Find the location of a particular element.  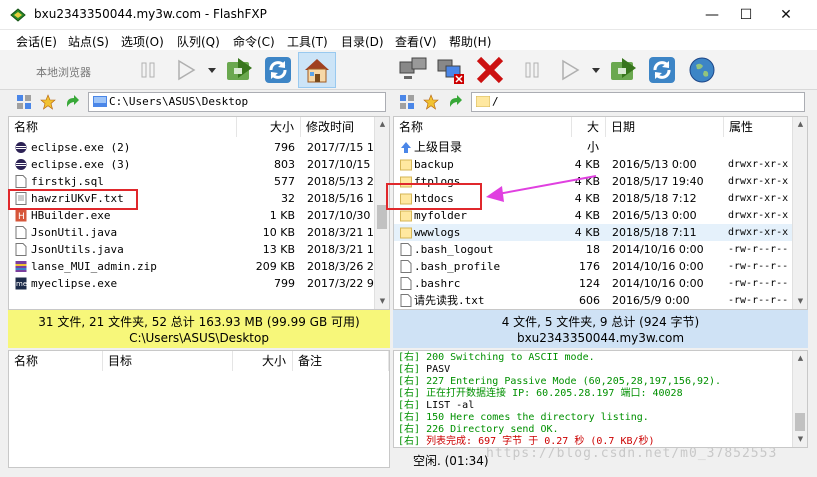

menu-view: 查看(V) is located at coordinates (416, 41).